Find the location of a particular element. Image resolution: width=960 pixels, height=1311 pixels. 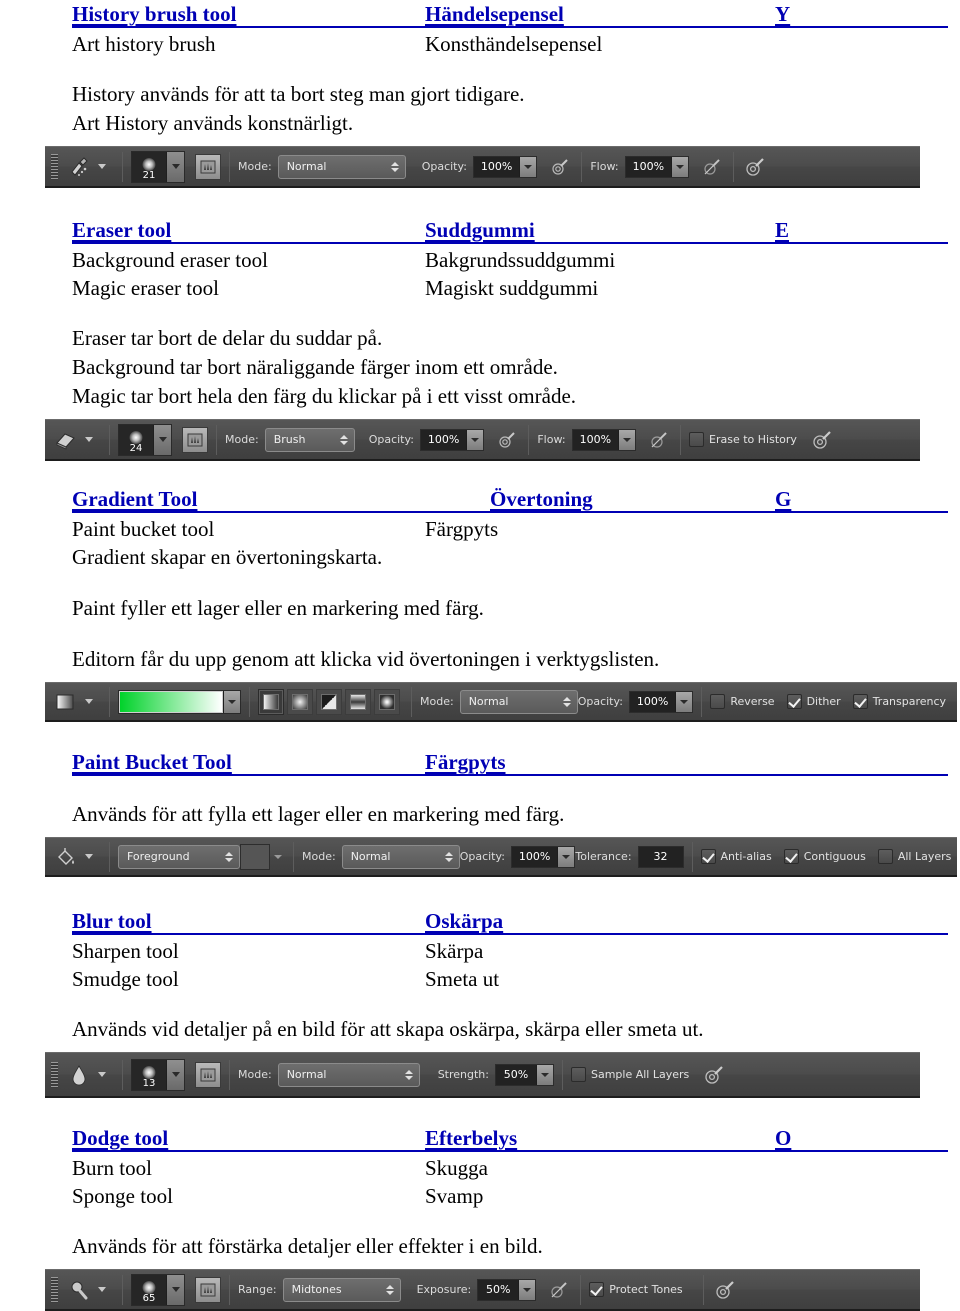

fill-source-select: Foreground is located at coordinates (179, 856).